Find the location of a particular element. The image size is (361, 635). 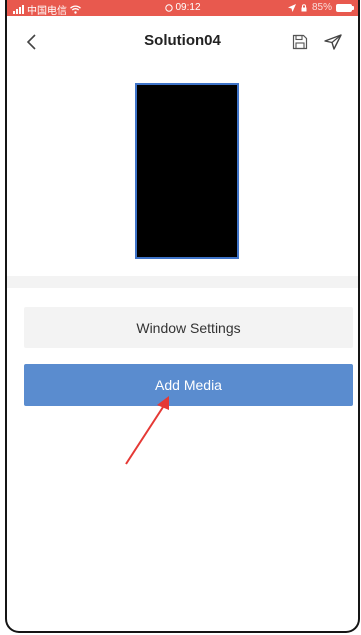

save-button is located at coordinates (300, 42).